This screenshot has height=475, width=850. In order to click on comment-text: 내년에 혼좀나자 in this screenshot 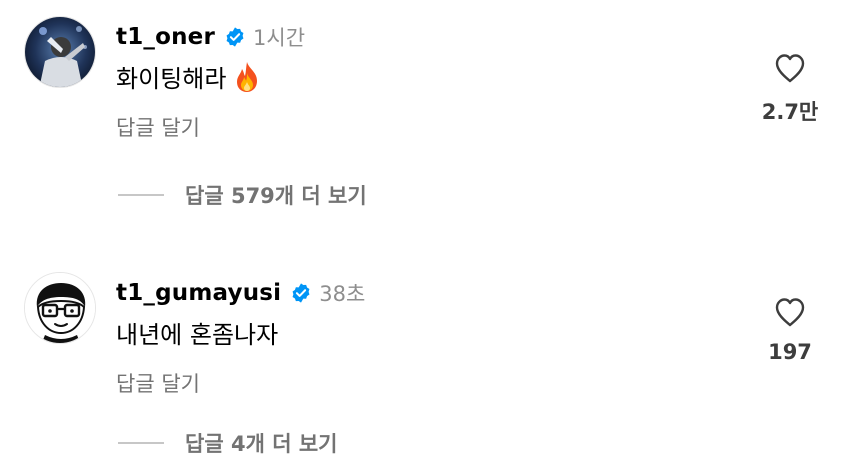, I will do `click(197, 332)`.